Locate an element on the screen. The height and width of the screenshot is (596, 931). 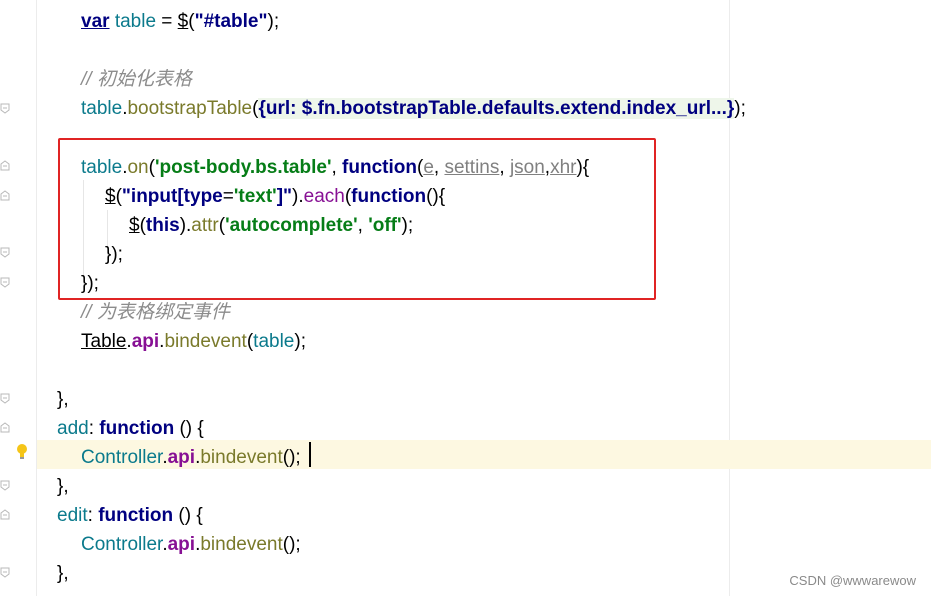
comment: // 为表格绑定事件 is located at coordinates (155, 312).